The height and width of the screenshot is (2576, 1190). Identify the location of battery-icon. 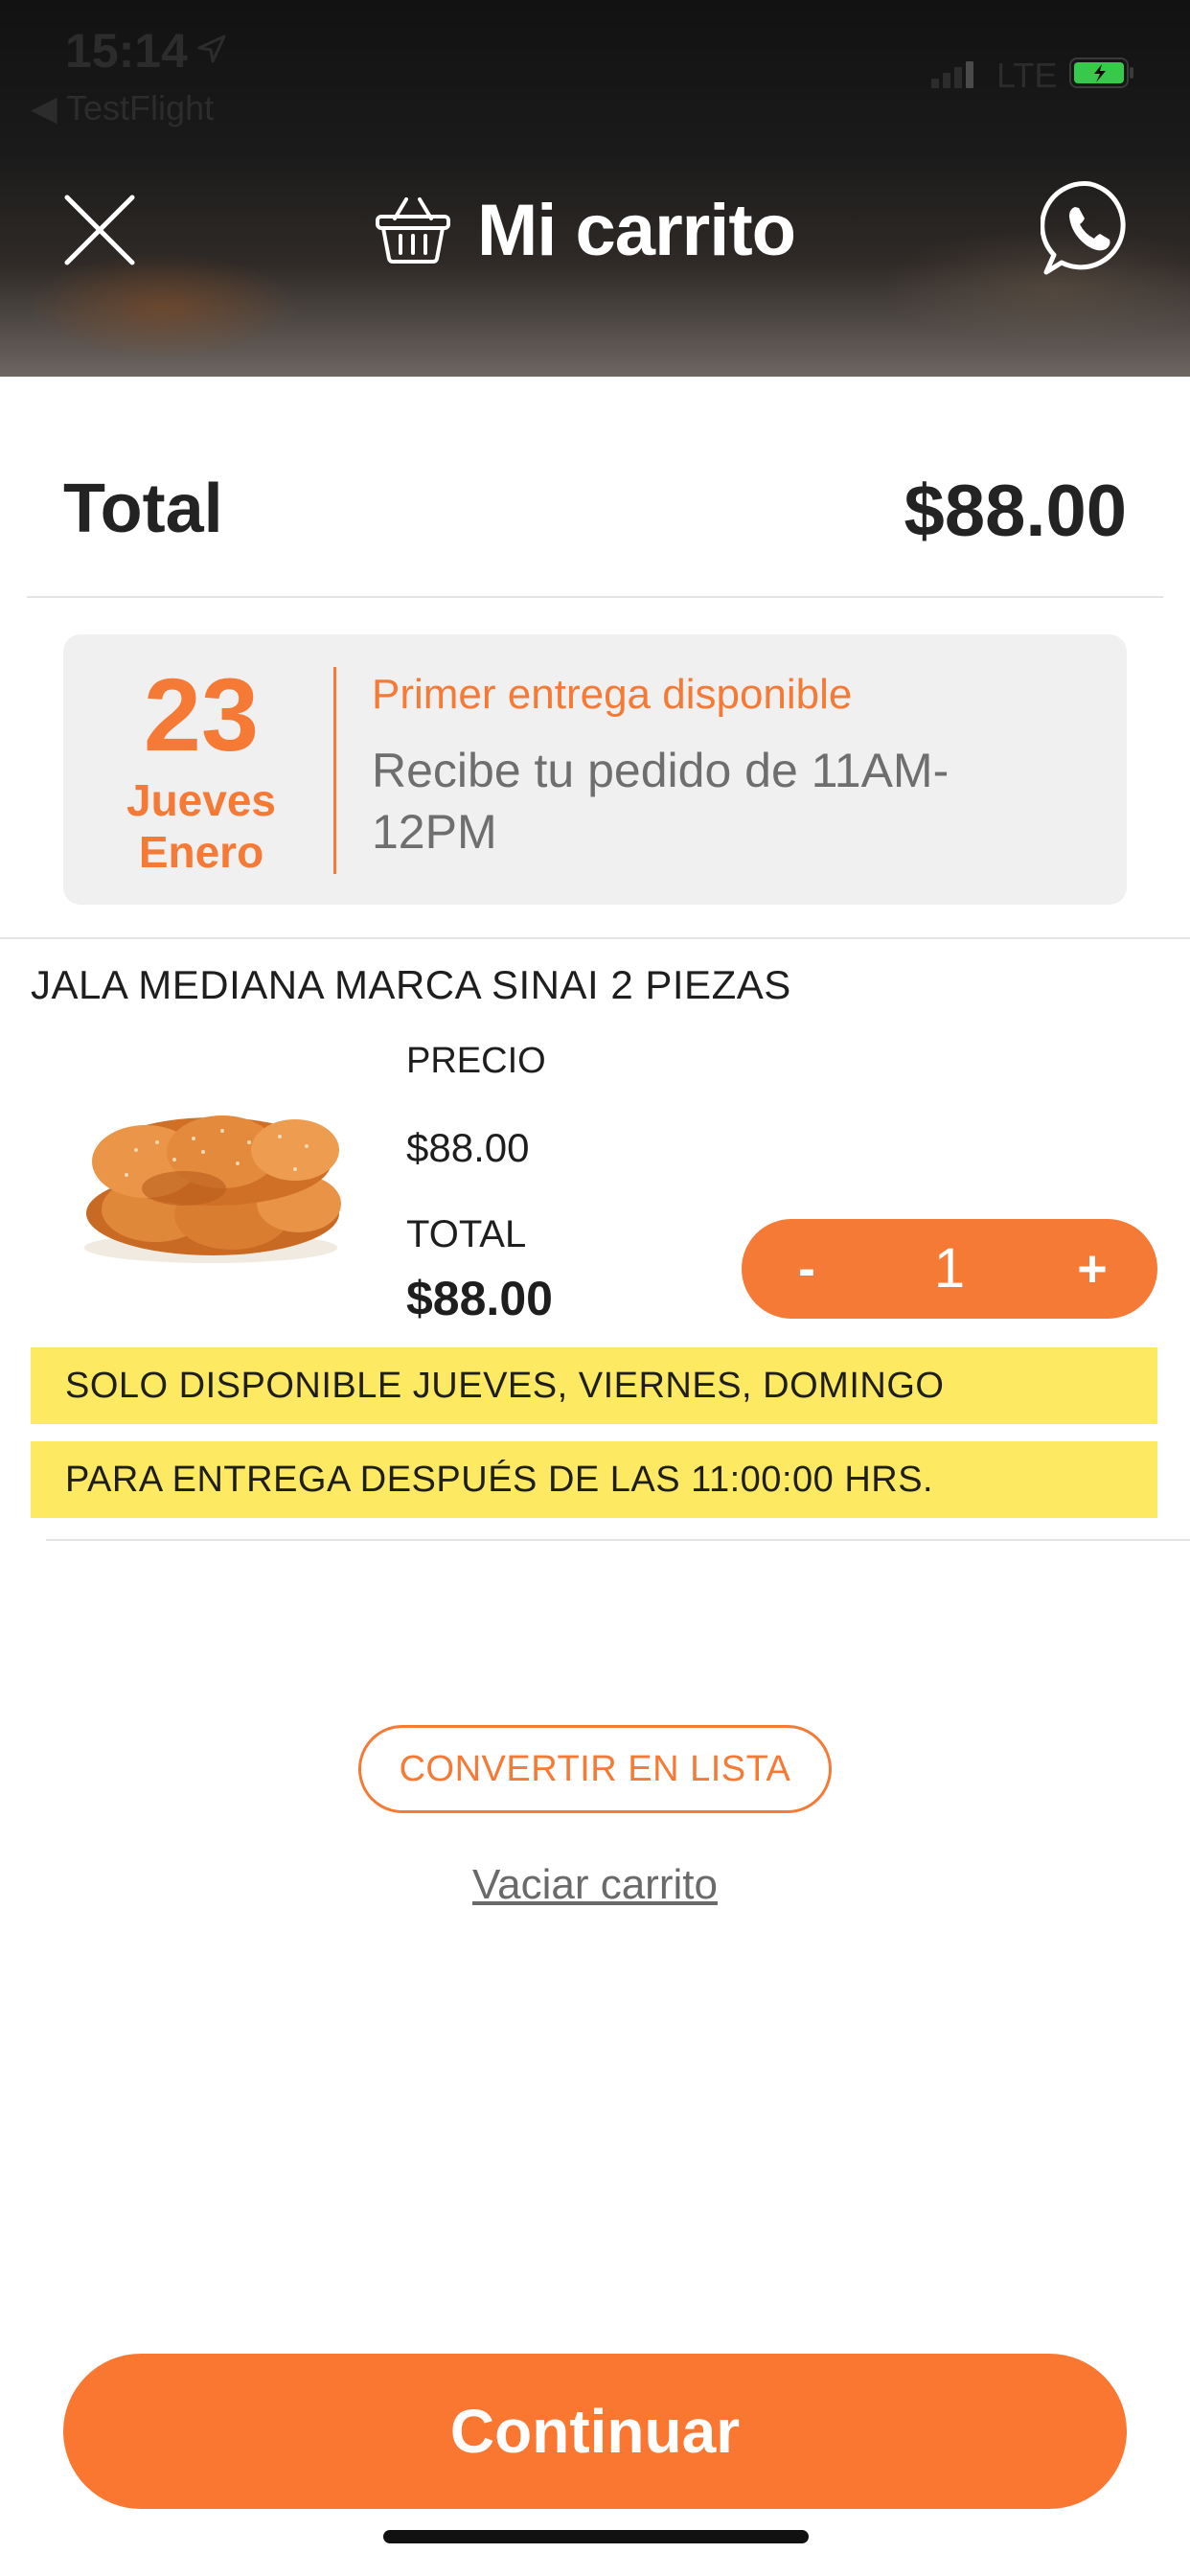
(1101, 73).